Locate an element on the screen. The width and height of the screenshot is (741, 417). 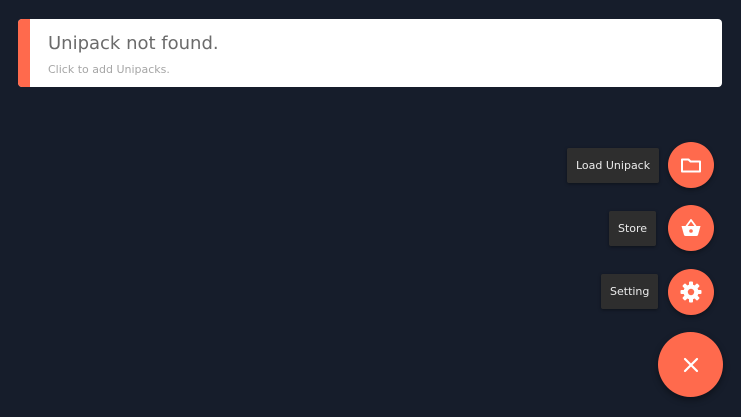
gear-icon is located at coordinates (691, 292).